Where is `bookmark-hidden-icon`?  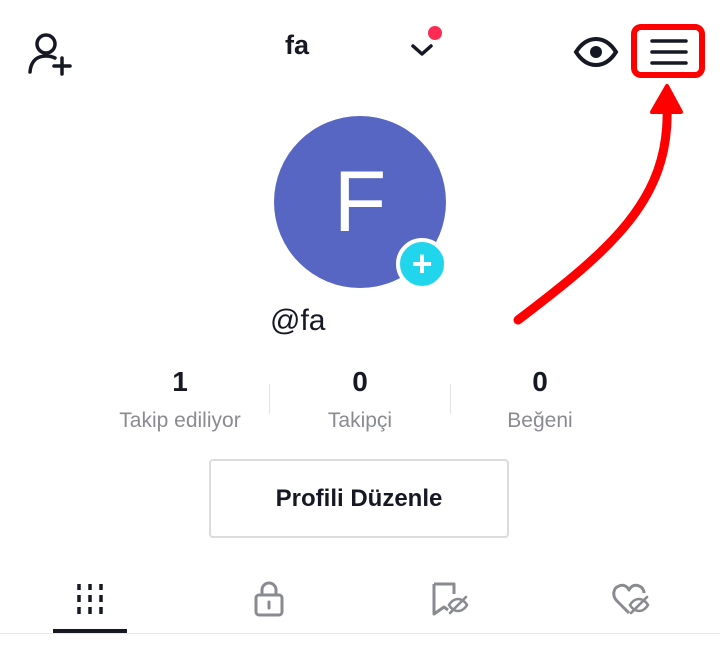
bookmark-hidden-icon is located at coordinates (450, 599).